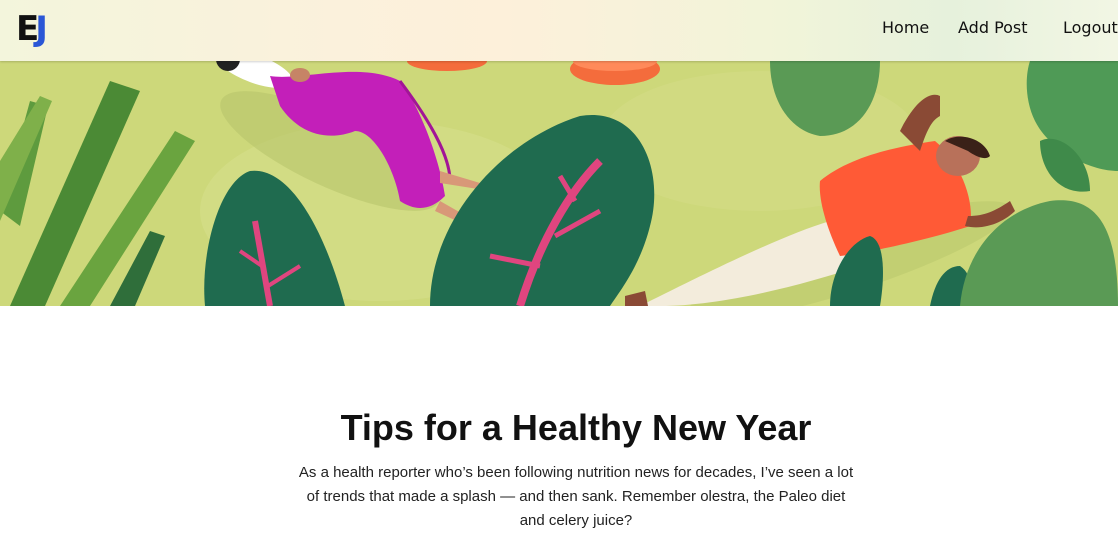  Describe the element at coordinates (576, 428) in the screenshot. I see `post-title: Tips for a Healthy New Year` at that location.